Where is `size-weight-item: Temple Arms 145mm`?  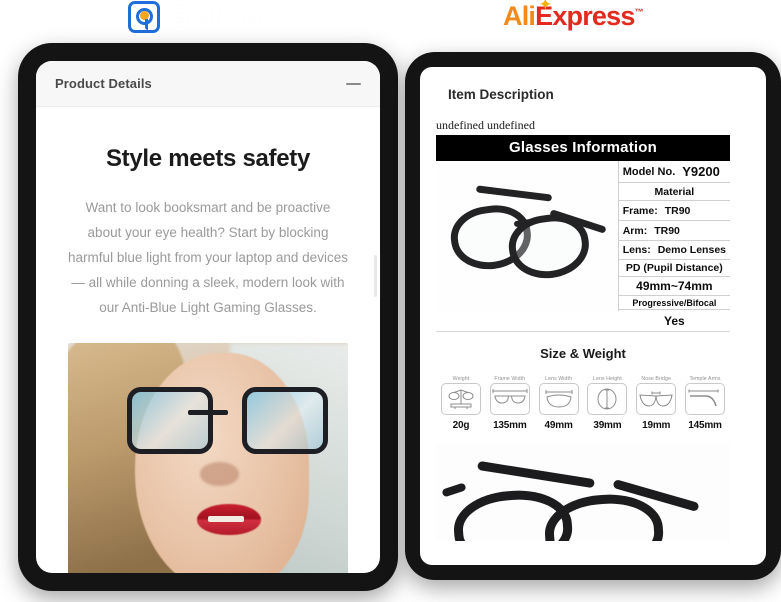
size-weight-item: Temple Arms 145mm is located at coordinates (705, 404).